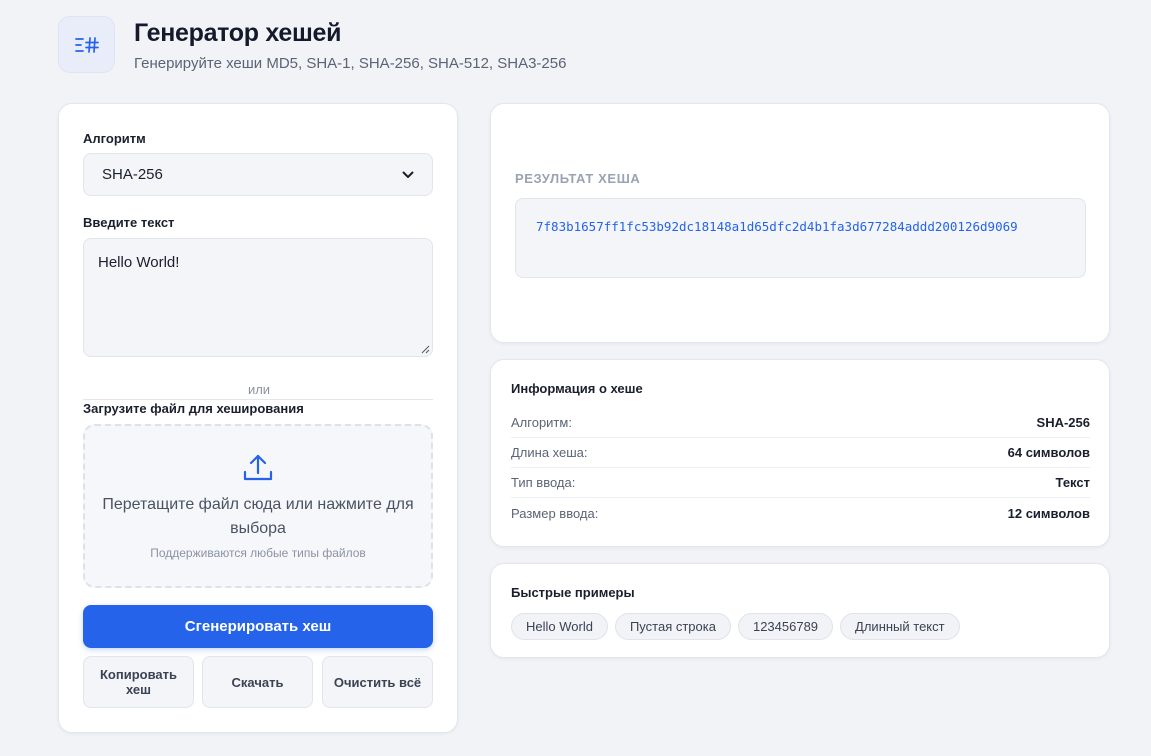 The width and height of the screenshot is (1151, 756). Describe the element at coordinates (258, 174) in the screenshot. I see `algorithm-select: SHA-256` at that location.